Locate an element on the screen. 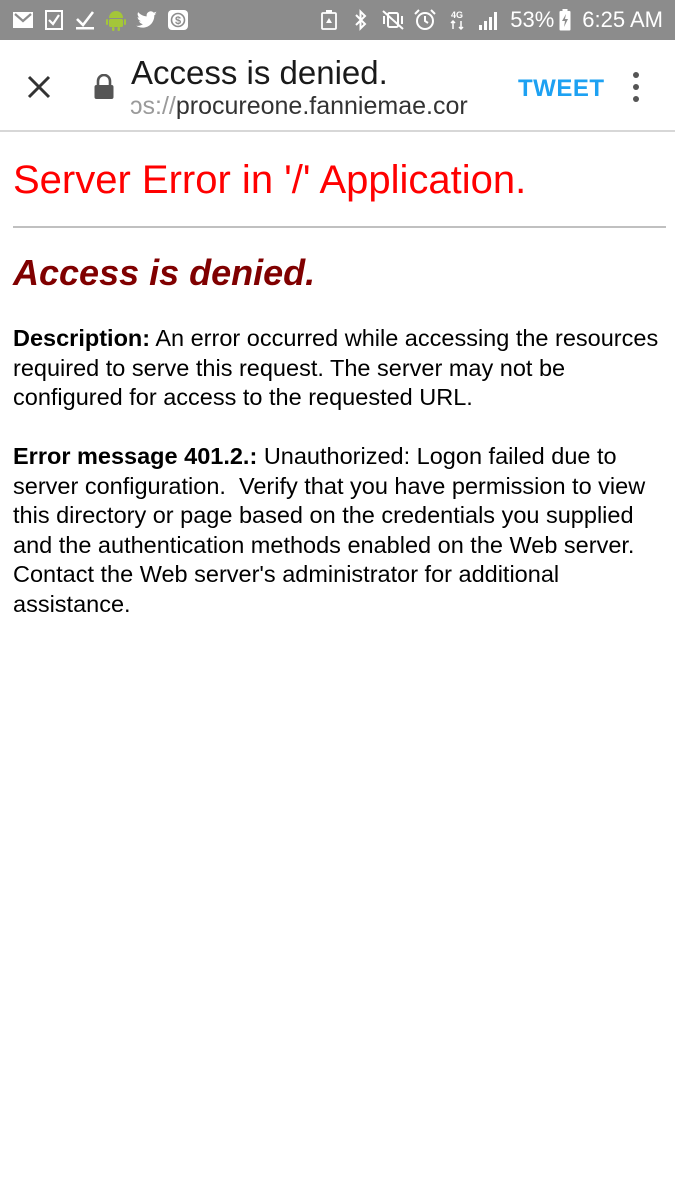 The height and width of the screenshot is (1200, 675). battery-percentage: 53% is located at coordinates (532, 19).